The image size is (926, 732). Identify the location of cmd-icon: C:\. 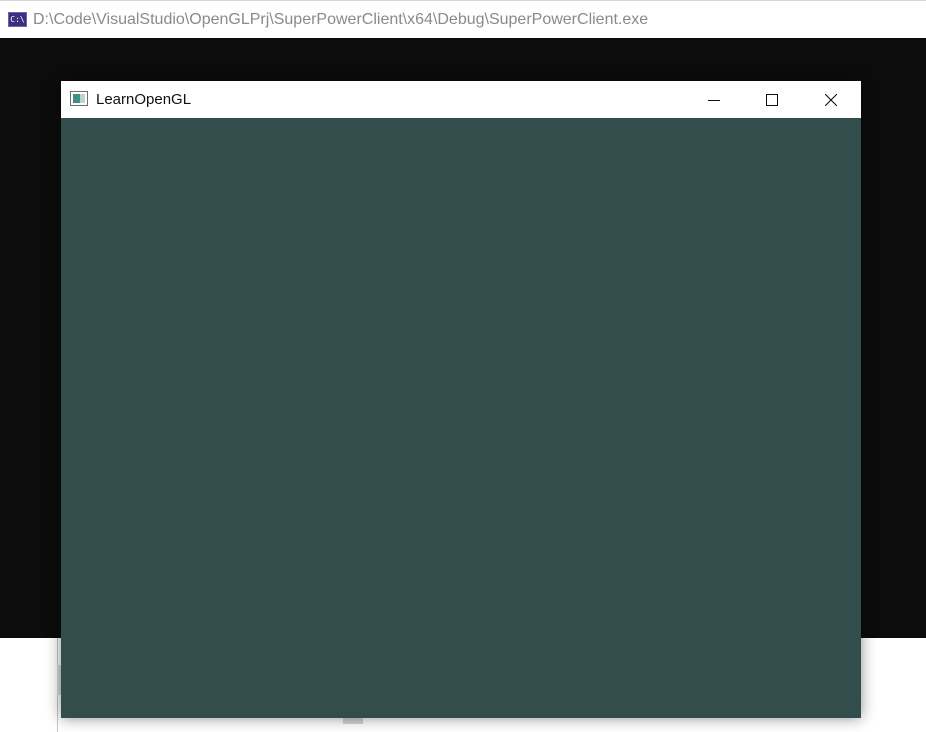
(17, 19).